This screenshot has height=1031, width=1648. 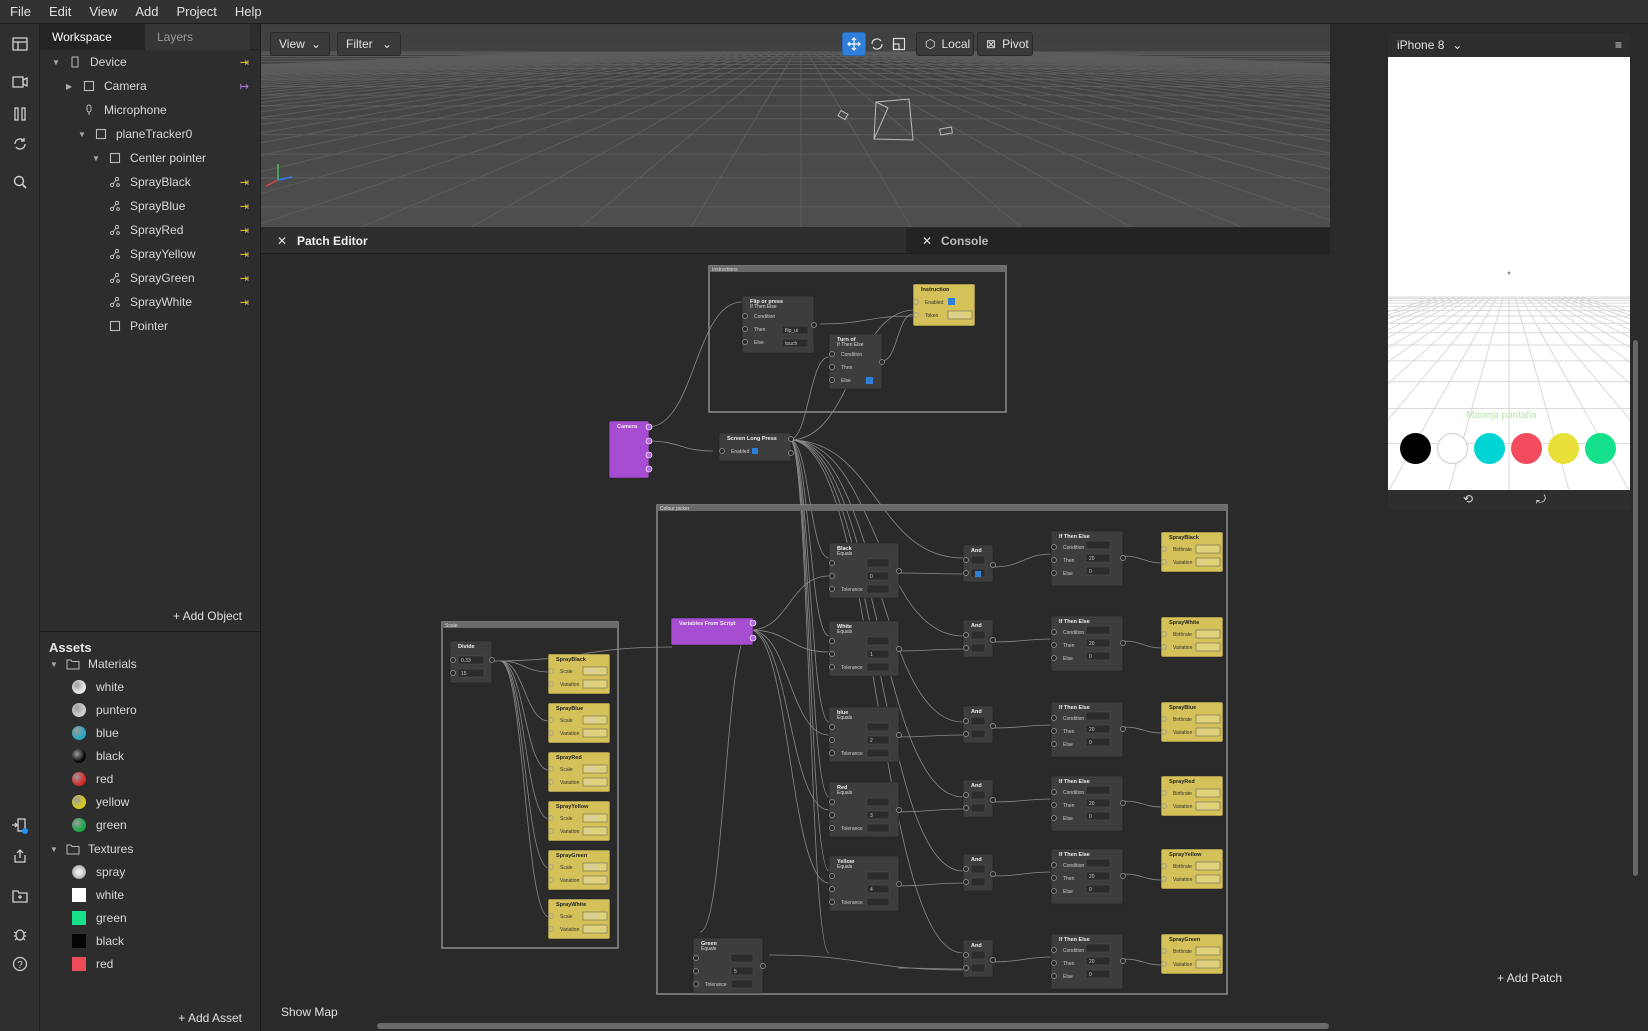 I want to click on local-toggle: ⬡ Local, so click(x=945, y=44).